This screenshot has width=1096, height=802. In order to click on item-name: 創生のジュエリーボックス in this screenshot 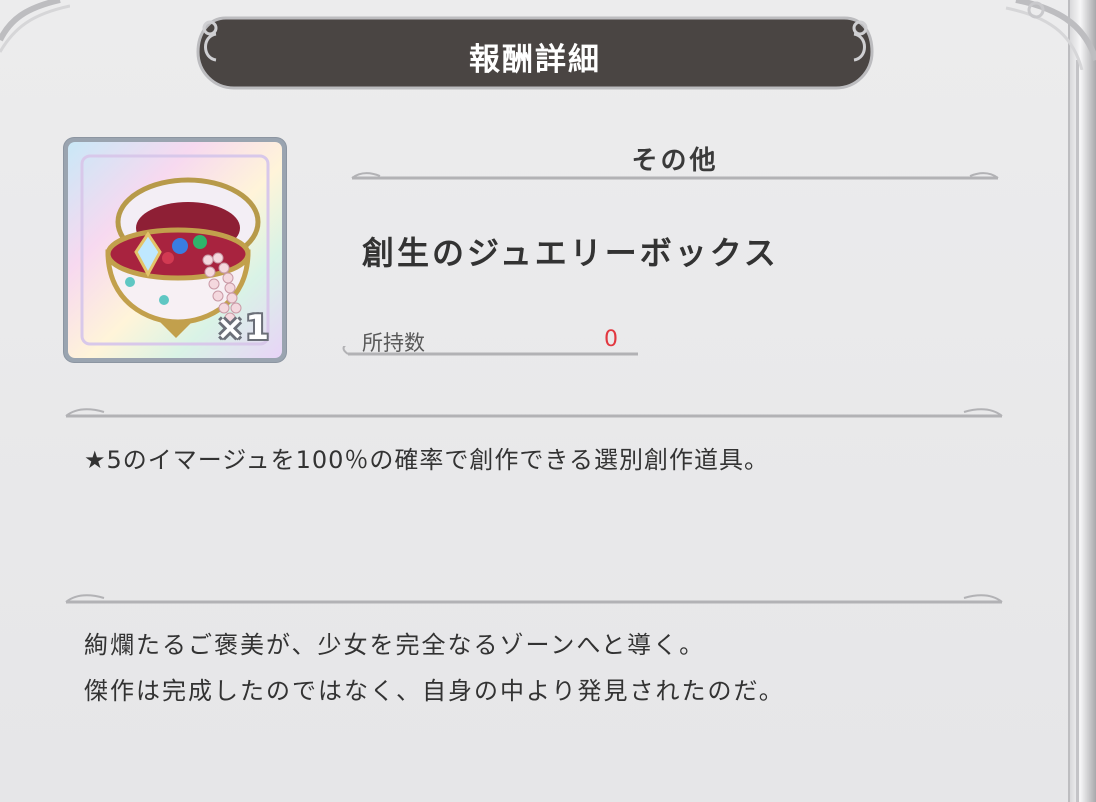, I will do `click(570, 253)`.